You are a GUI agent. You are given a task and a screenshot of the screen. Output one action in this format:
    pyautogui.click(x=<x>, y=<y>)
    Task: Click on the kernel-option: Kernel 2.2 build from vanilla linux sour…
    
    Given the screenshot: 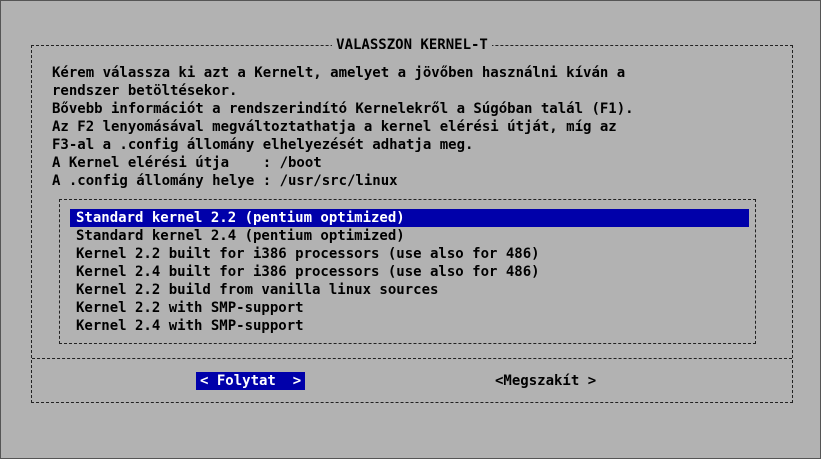 What is the action you would take?
    pyautogui.click(x=409, y=290)
    